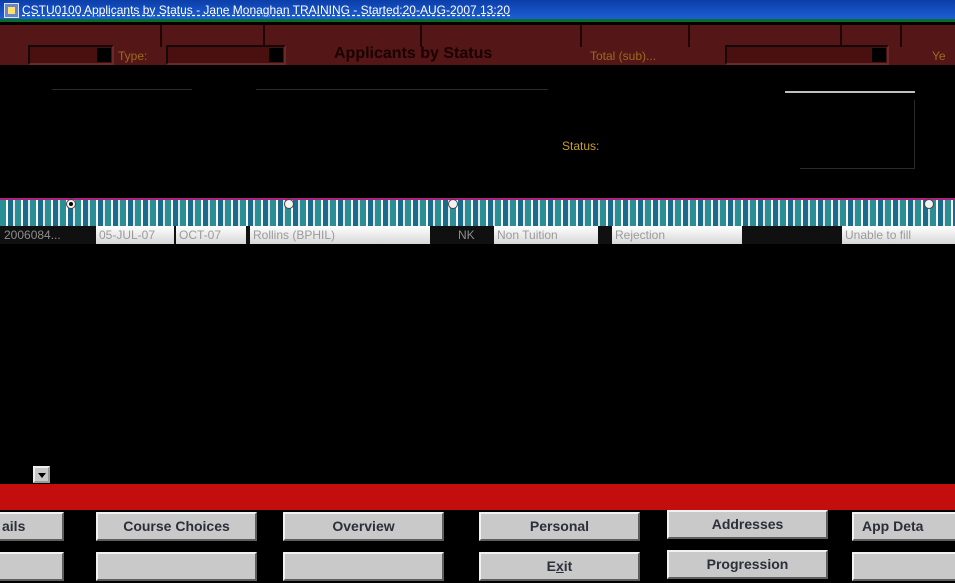 The height and width of the screenshot is (583, 955). I want to click on personal-button: Personal, so click(559, 526).